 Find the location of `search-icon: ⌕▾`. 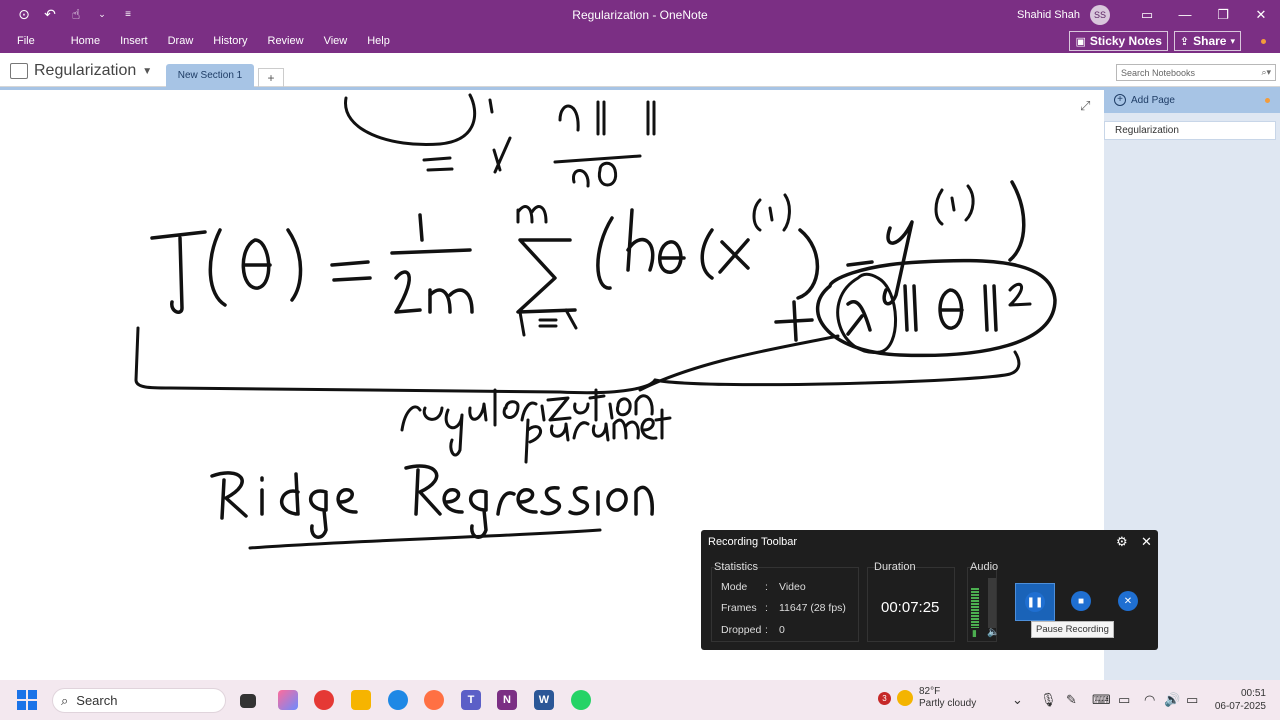

search-icon: ⌕▾ is located at coordinates (1266, 72).